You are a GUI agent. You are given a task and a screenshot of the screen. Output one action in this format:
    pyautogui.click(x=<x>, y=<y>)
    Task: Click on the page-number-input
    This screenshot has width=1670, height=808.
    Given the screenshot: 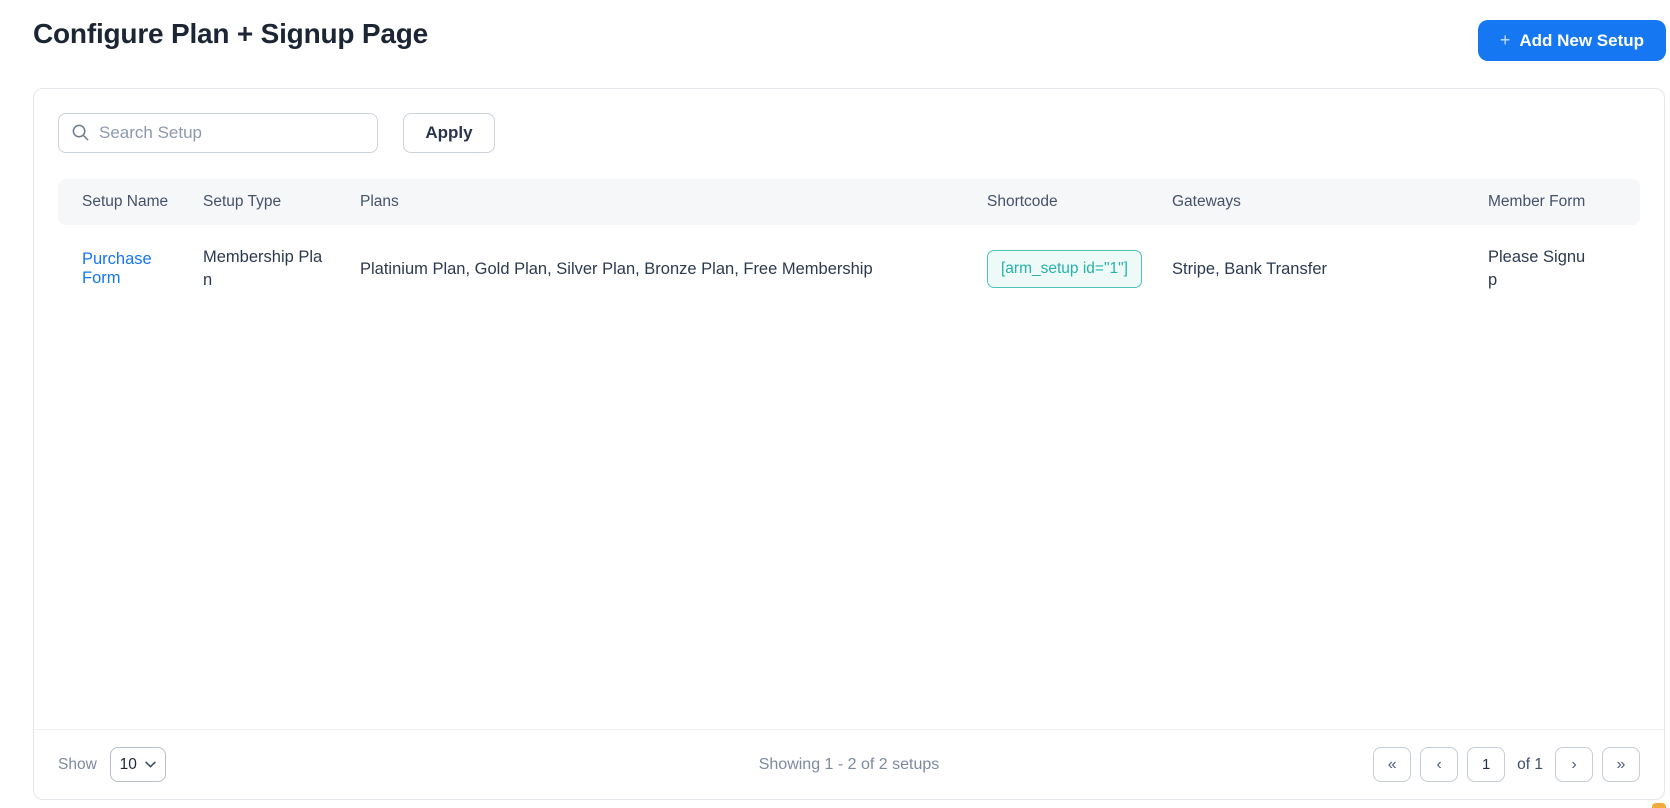 What is the action you would take?
    pyautogui.click(x=1486, y=764)
    